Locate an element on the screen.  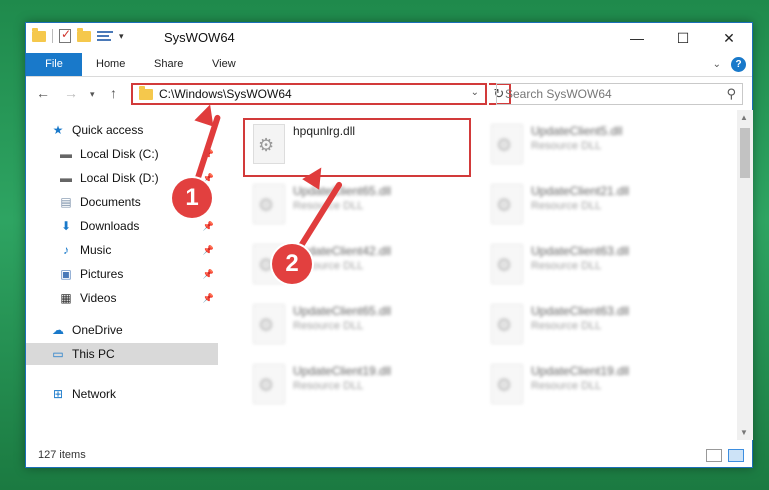
tab-share: Share is located at coordinates (168, 64).